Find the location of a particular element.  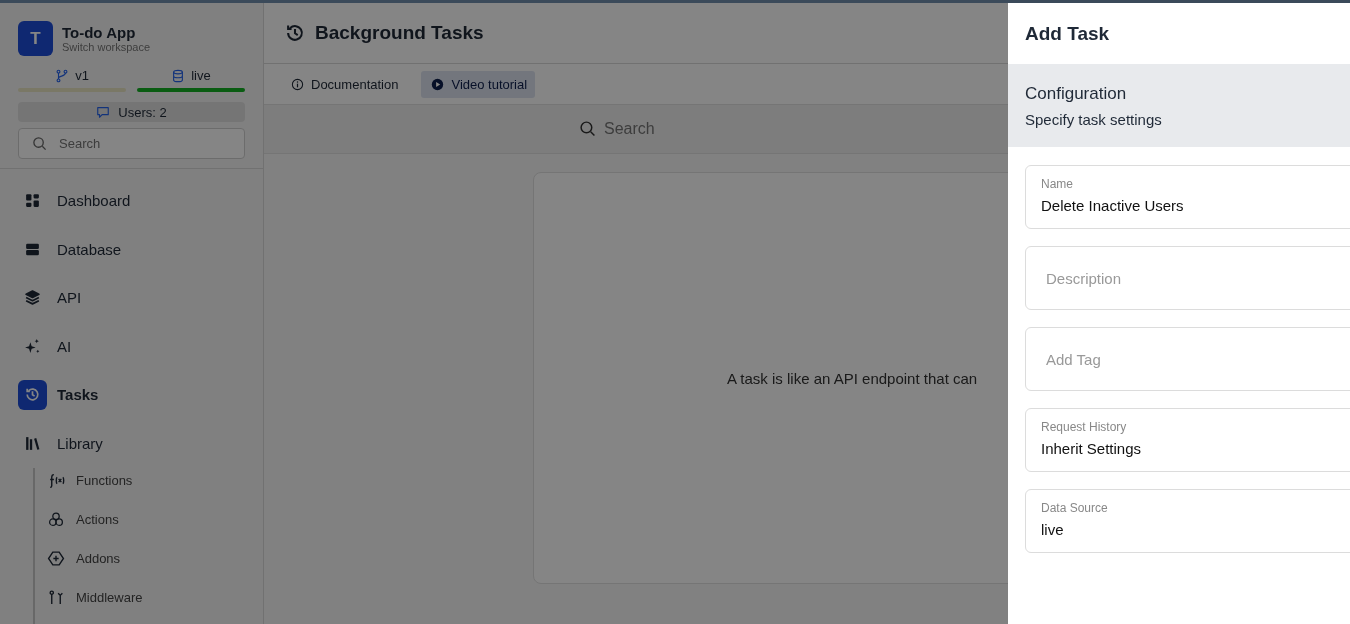

addon-icon is located at coordinates (56, 558).